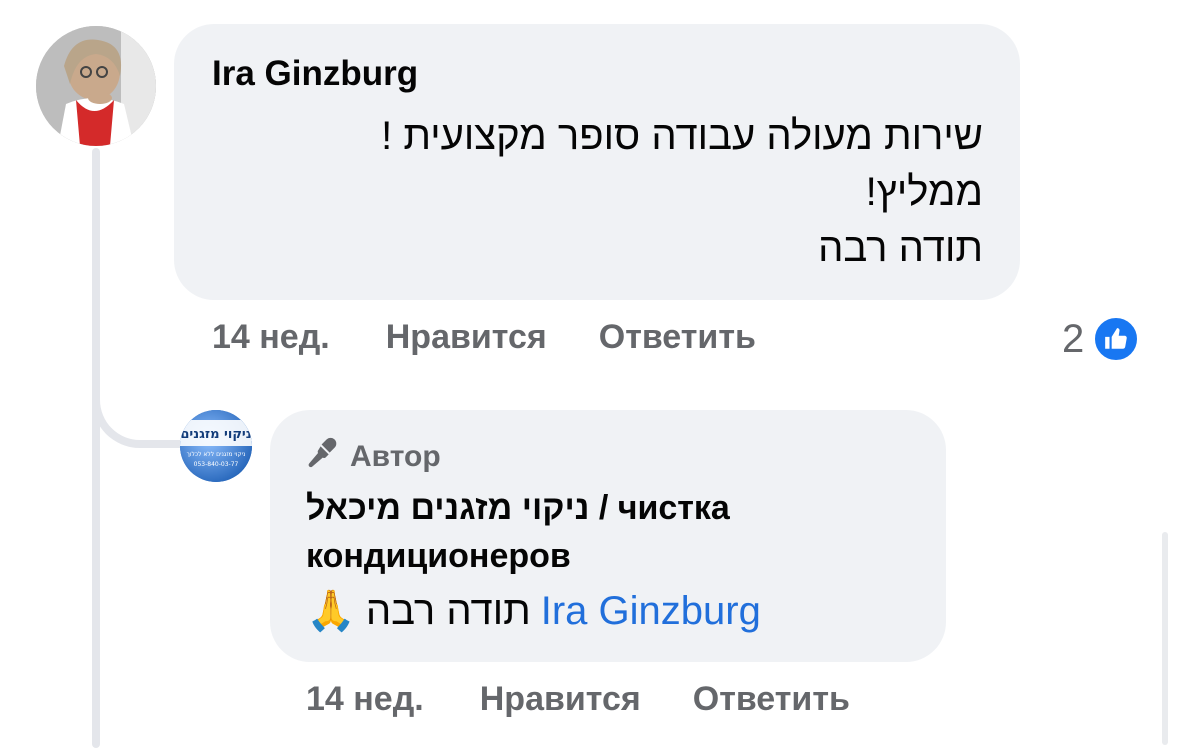 The width and height of the screenshot is (1179, 748). I want to click on thread-connector, so click(136, 410).